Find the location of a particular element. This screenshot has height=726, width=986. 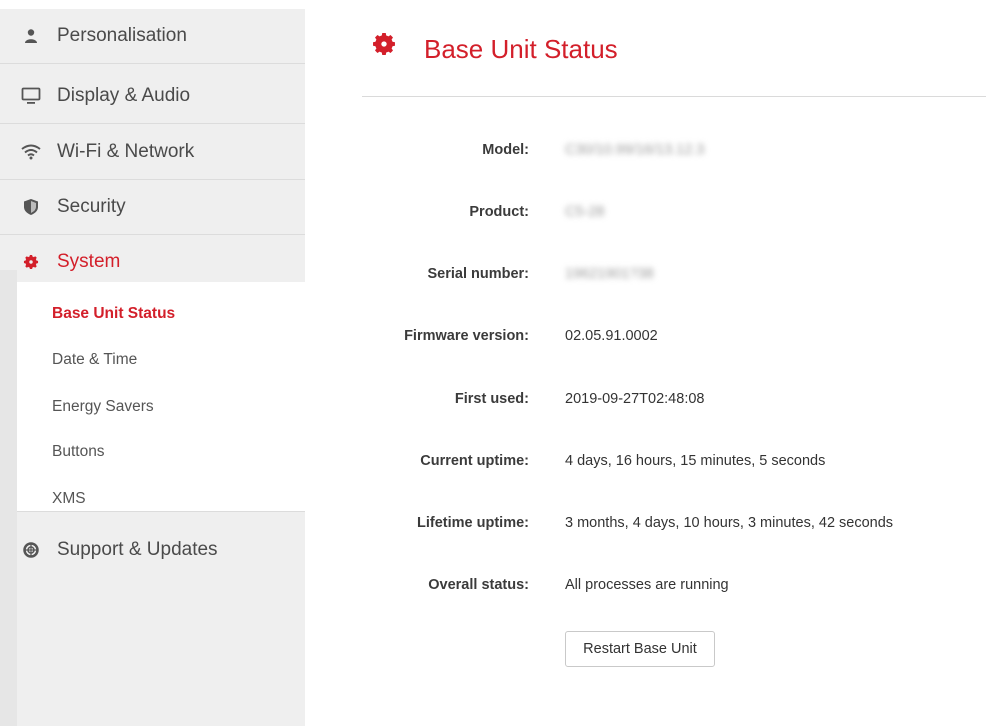

status-label: Overall status: is located at coordinates (478, 585).